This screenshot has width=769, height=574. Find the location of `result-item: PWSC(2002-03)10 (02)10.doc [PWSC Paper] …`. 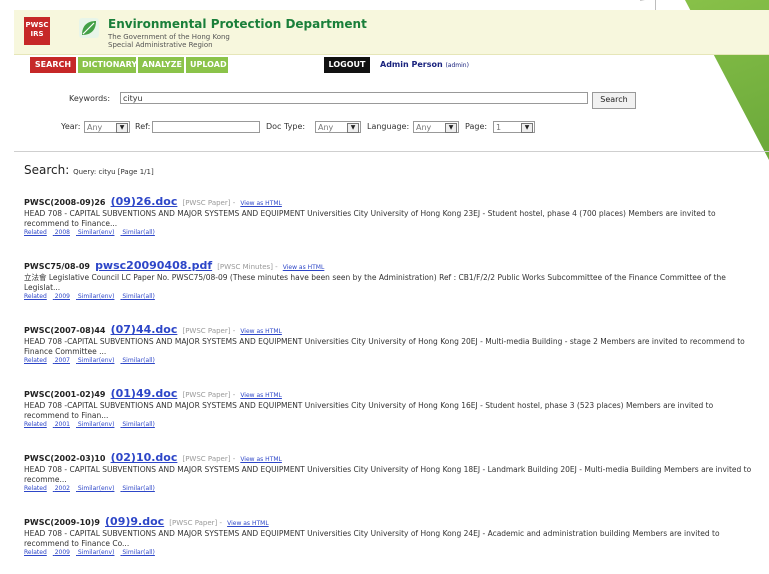

result-item: PWSC(2002-03)10 (02)10.doc [PWSC Paper] … is located at coordinates (391, 478).